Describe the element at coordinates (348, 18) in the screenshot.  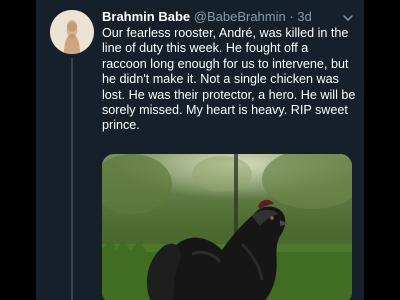
I see `chevron-down-icon` at that location.